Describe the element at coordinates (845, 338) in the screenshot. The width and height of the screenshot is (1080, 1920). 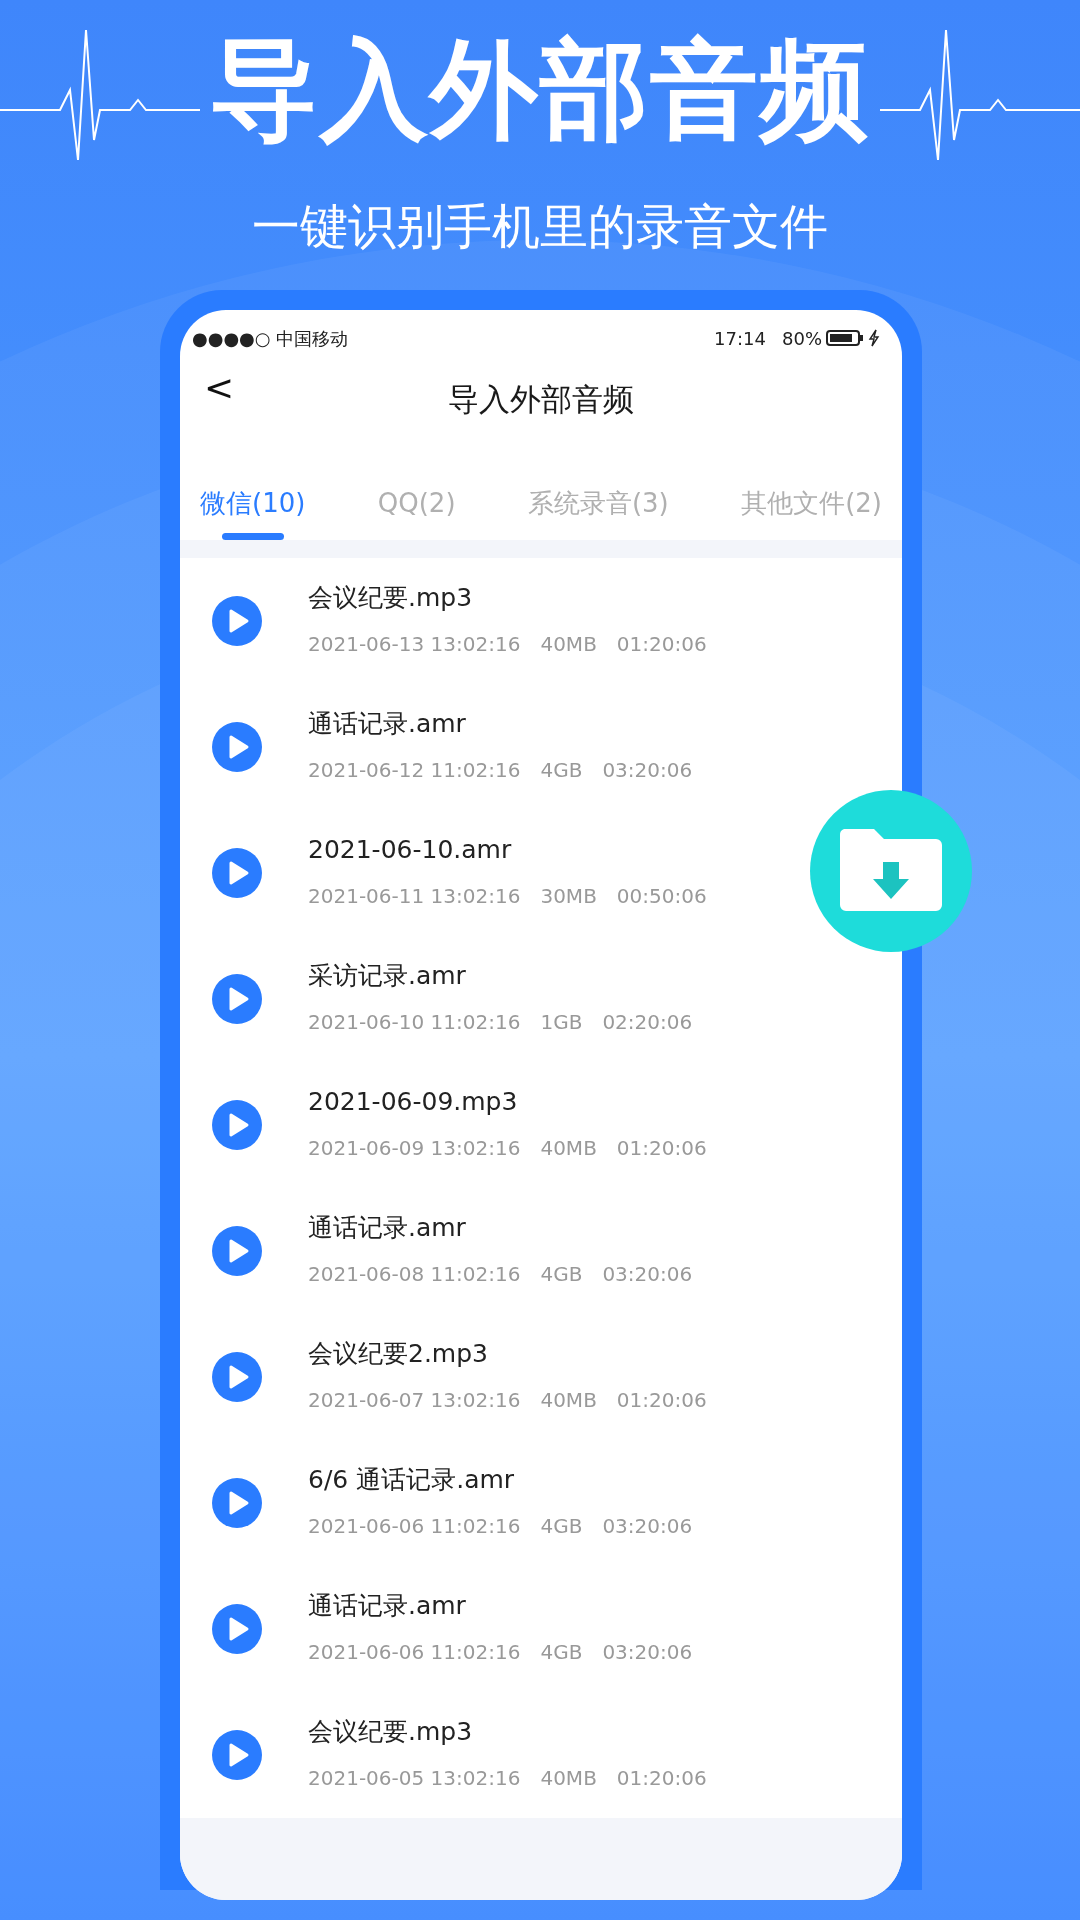
I see `battery-icon` at that location.